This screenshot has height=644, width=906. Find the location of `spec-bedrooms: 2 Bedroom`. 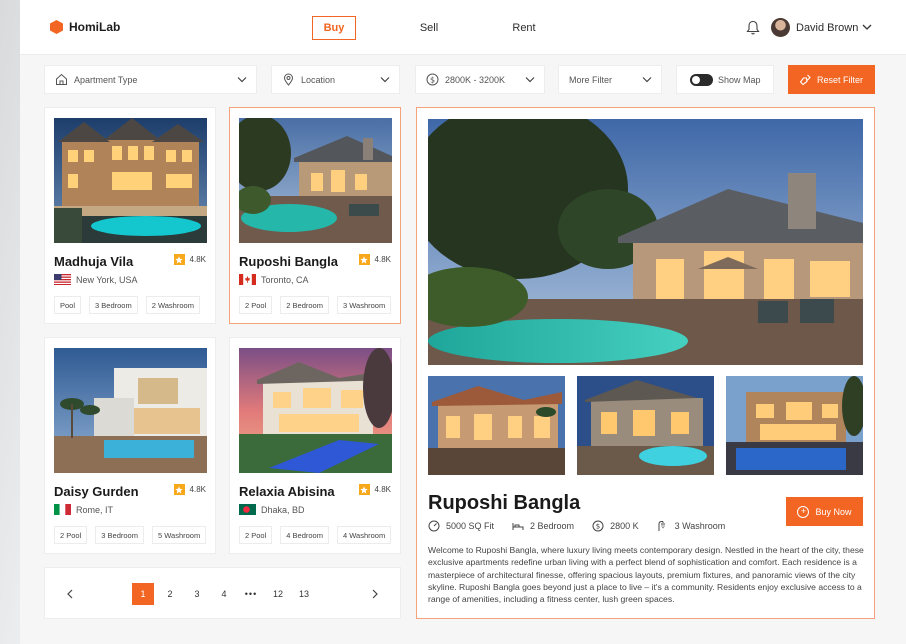

spec-bedrooms: 2 Bedroom is located at coordinates (543, 526).